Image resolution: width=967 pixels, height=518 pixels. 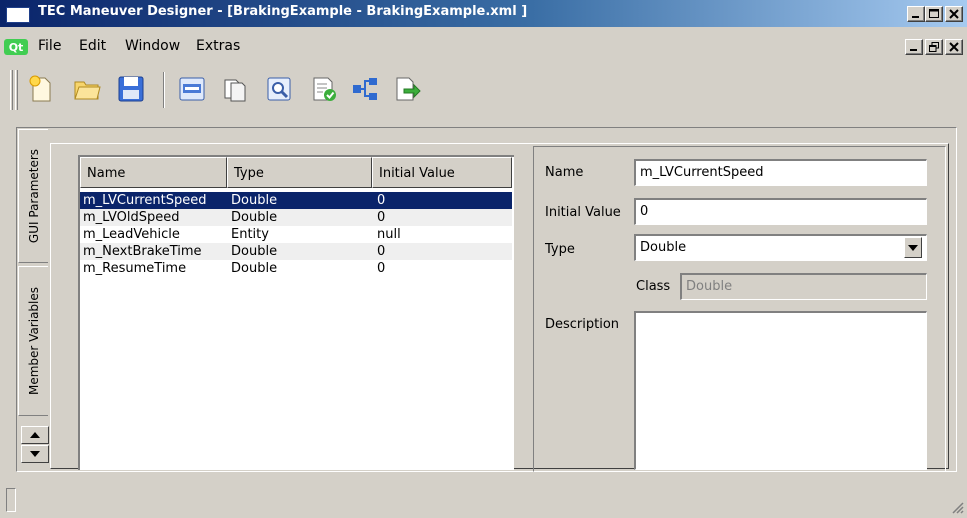 I want to click on menu-window: Window, so click(x=152, y=46).